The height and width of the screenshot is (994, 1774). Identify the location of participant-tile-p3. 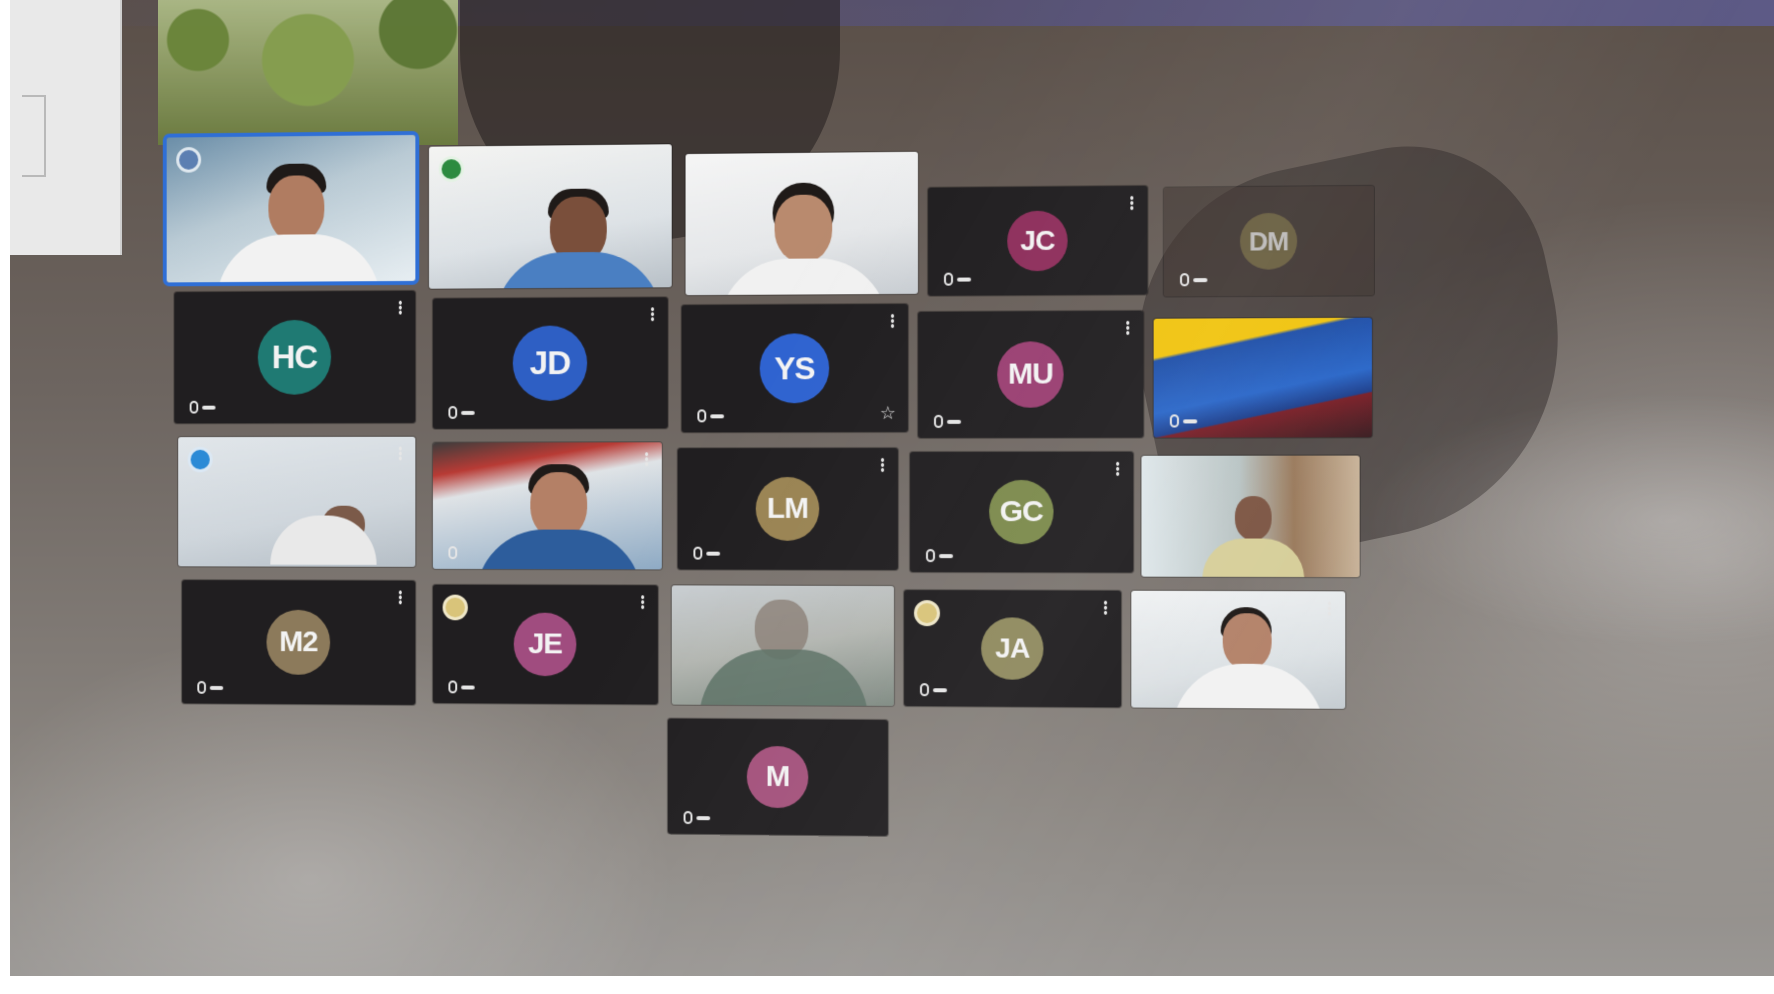
(801, 223).